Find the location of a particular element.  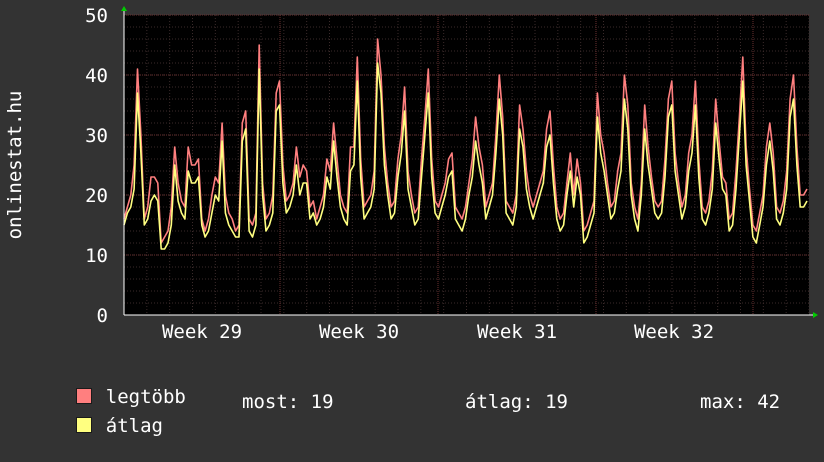

x-tick-label: Week 31 is located at coordinates (517, 332).